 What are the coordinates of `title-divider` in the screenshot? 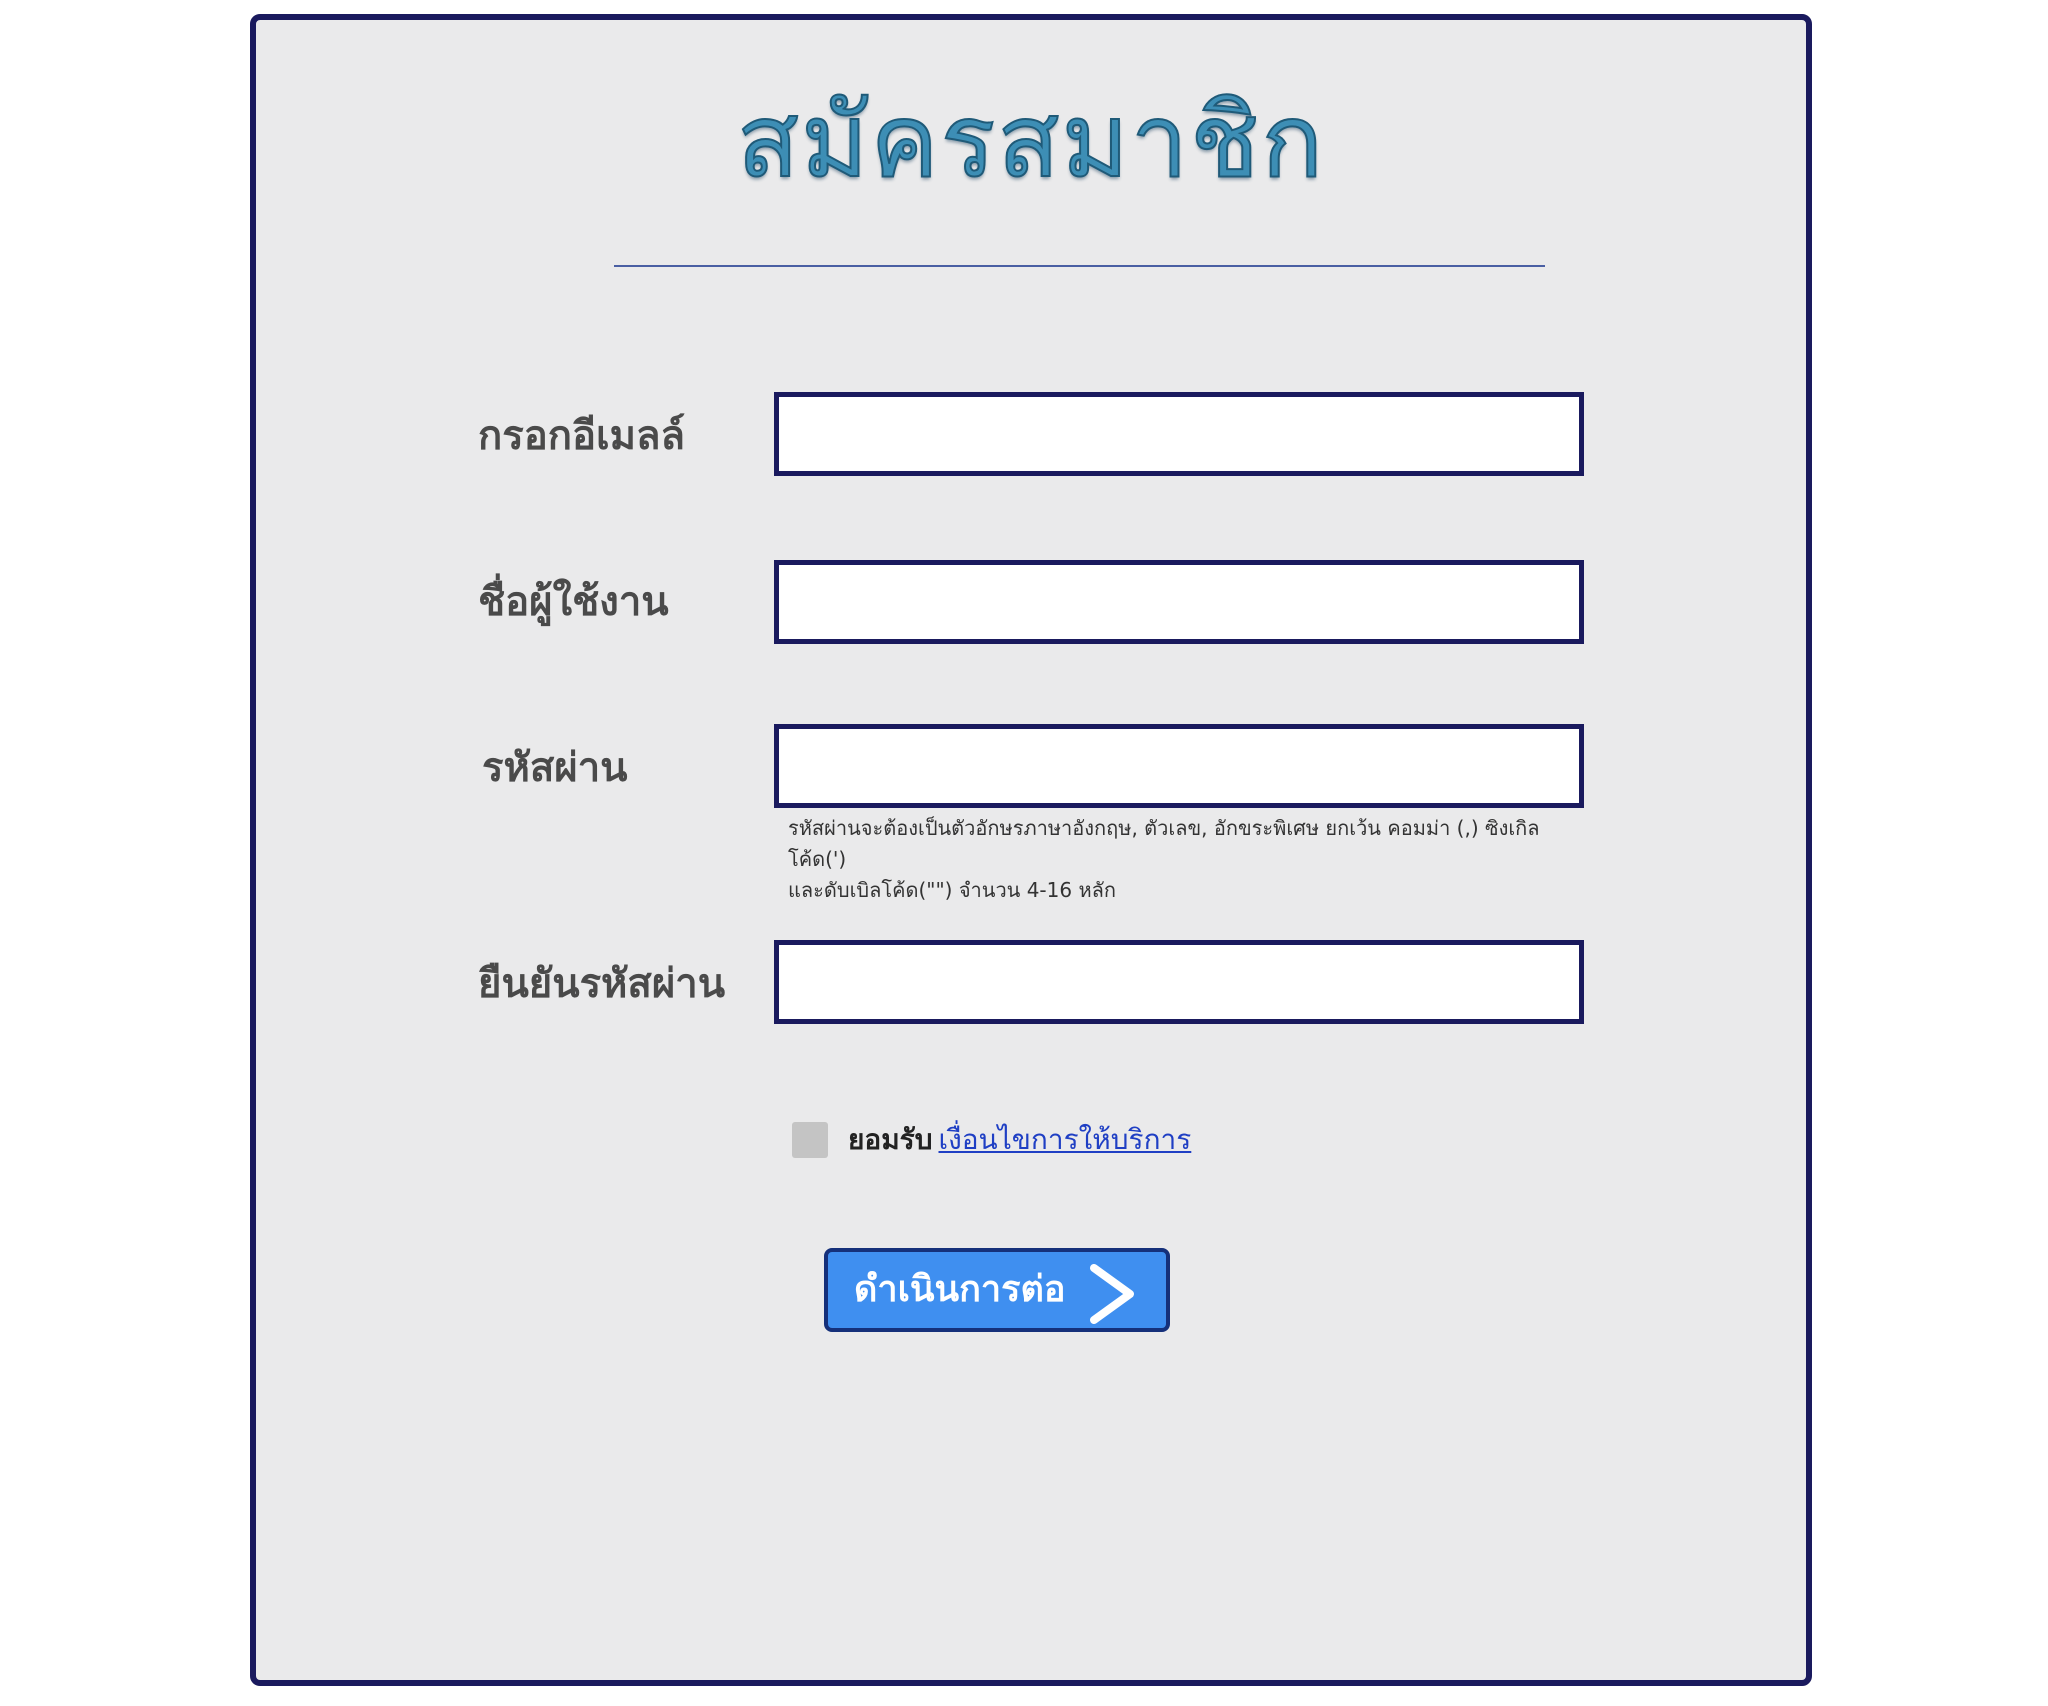 It's located at (1079, 266).